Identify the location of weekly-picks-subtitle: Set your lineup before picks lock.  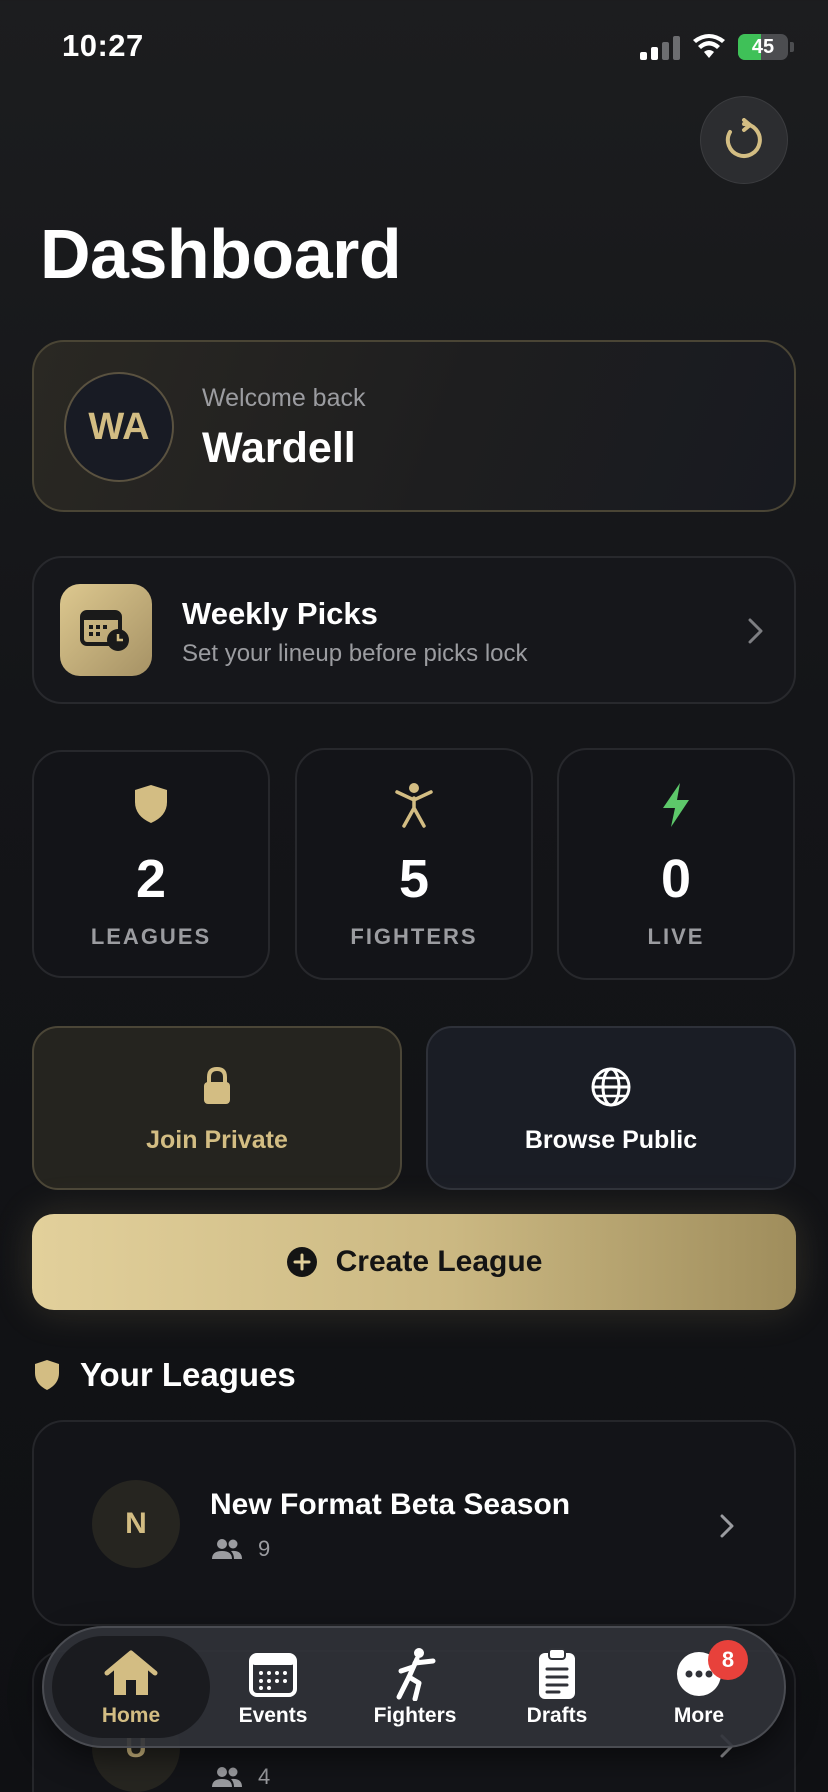
(355, 653).